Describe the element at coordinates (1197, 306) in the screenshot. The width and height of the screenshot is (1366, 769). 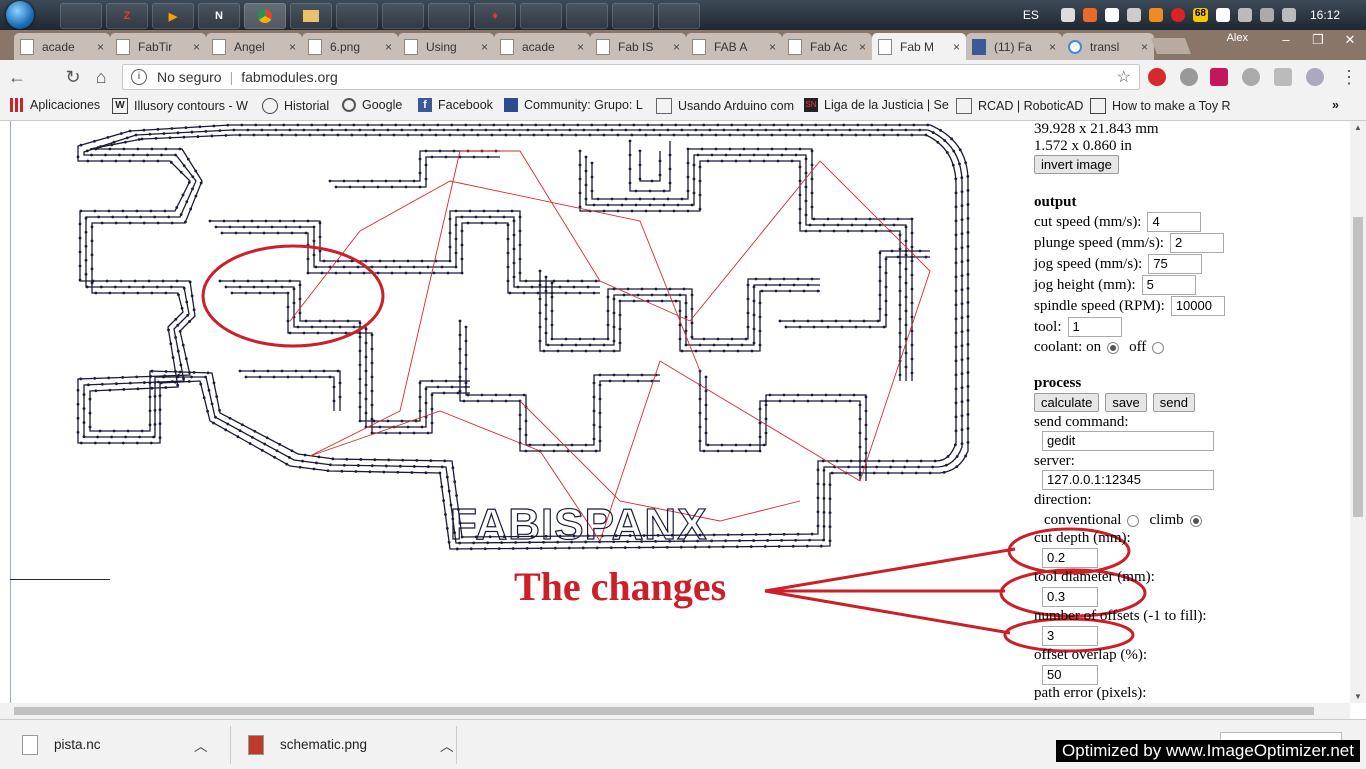
I see `spindle-speed-input: 10000` at that location.